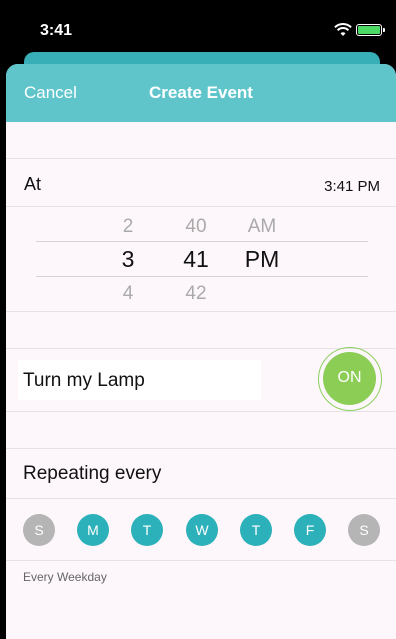 The height and width of the screenshot is (639, 396). I want to click on status-bar: 3:41, so click(198, 25).